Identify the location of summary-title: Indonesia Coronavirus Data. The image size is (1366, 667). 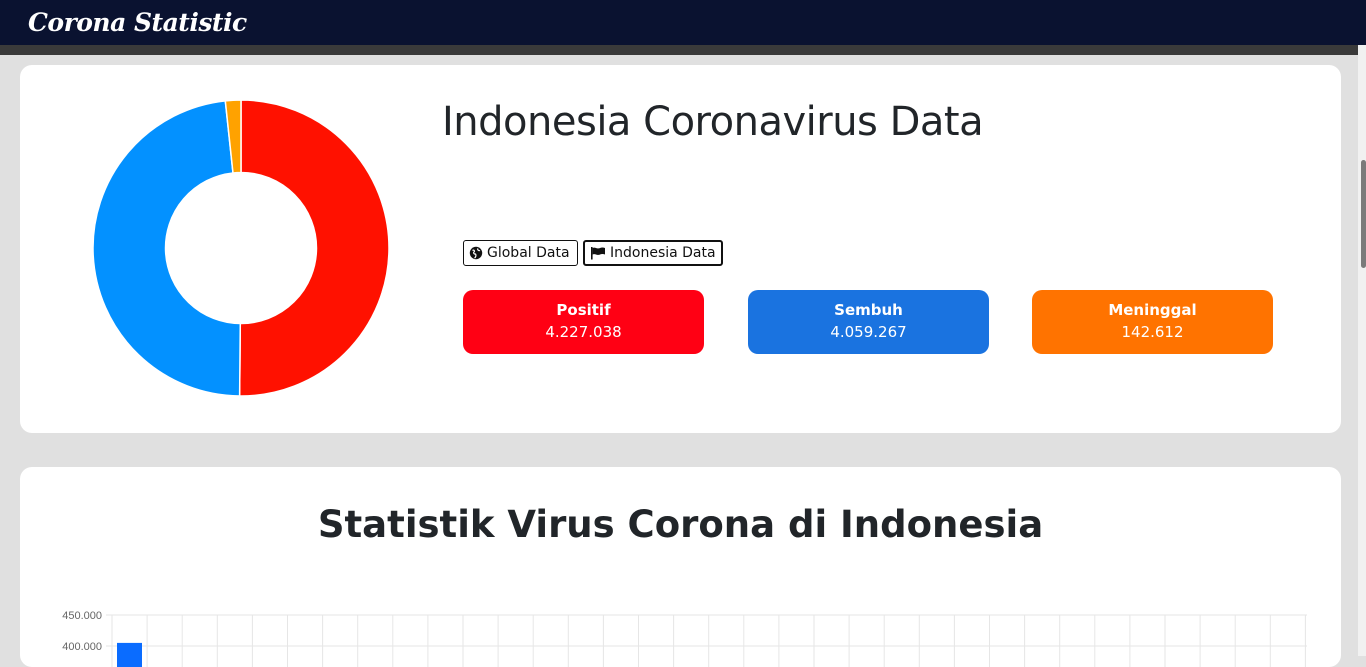
(713, 122).